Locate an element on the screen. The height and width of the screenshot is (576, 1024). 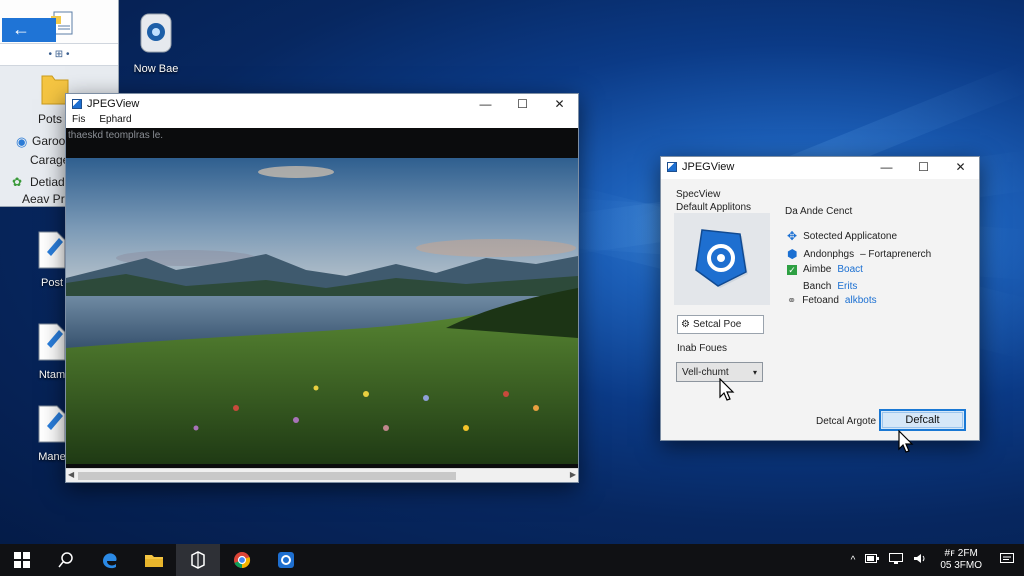
start-button is located at coordinates (22, 560).